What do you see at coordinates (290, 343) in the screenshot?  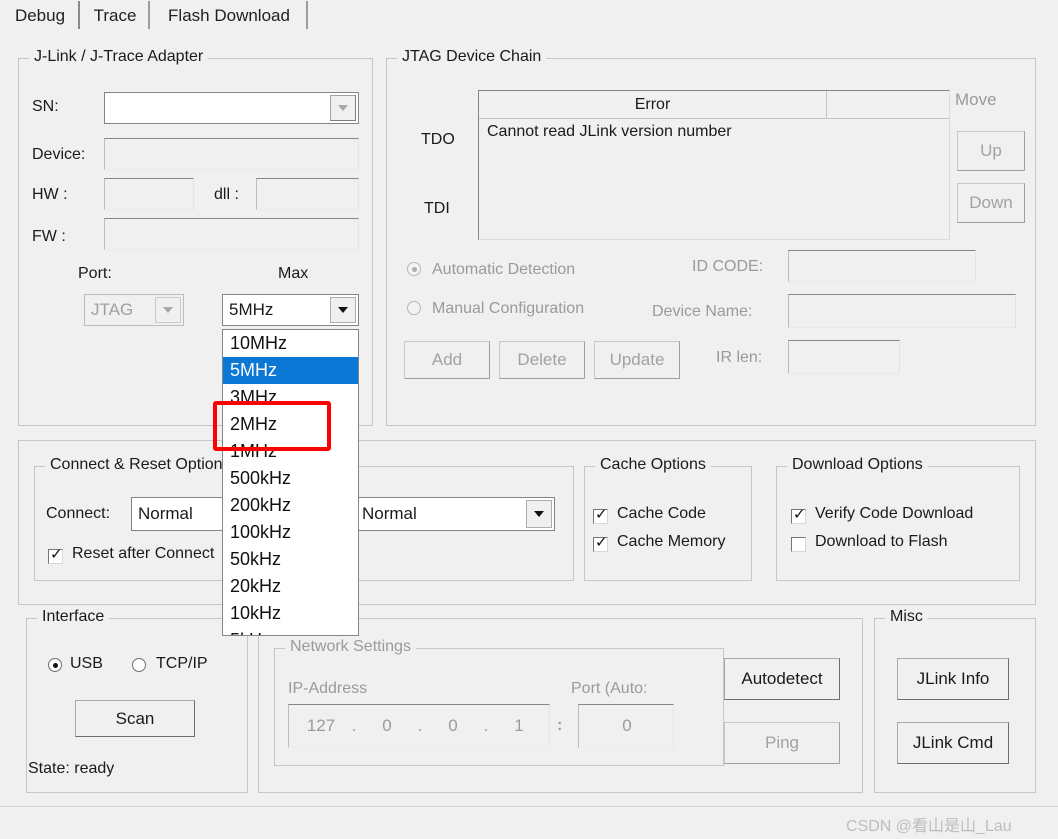 I see `dropdown-option-10mhz: 10MHz` at bounding box center [290, 343].